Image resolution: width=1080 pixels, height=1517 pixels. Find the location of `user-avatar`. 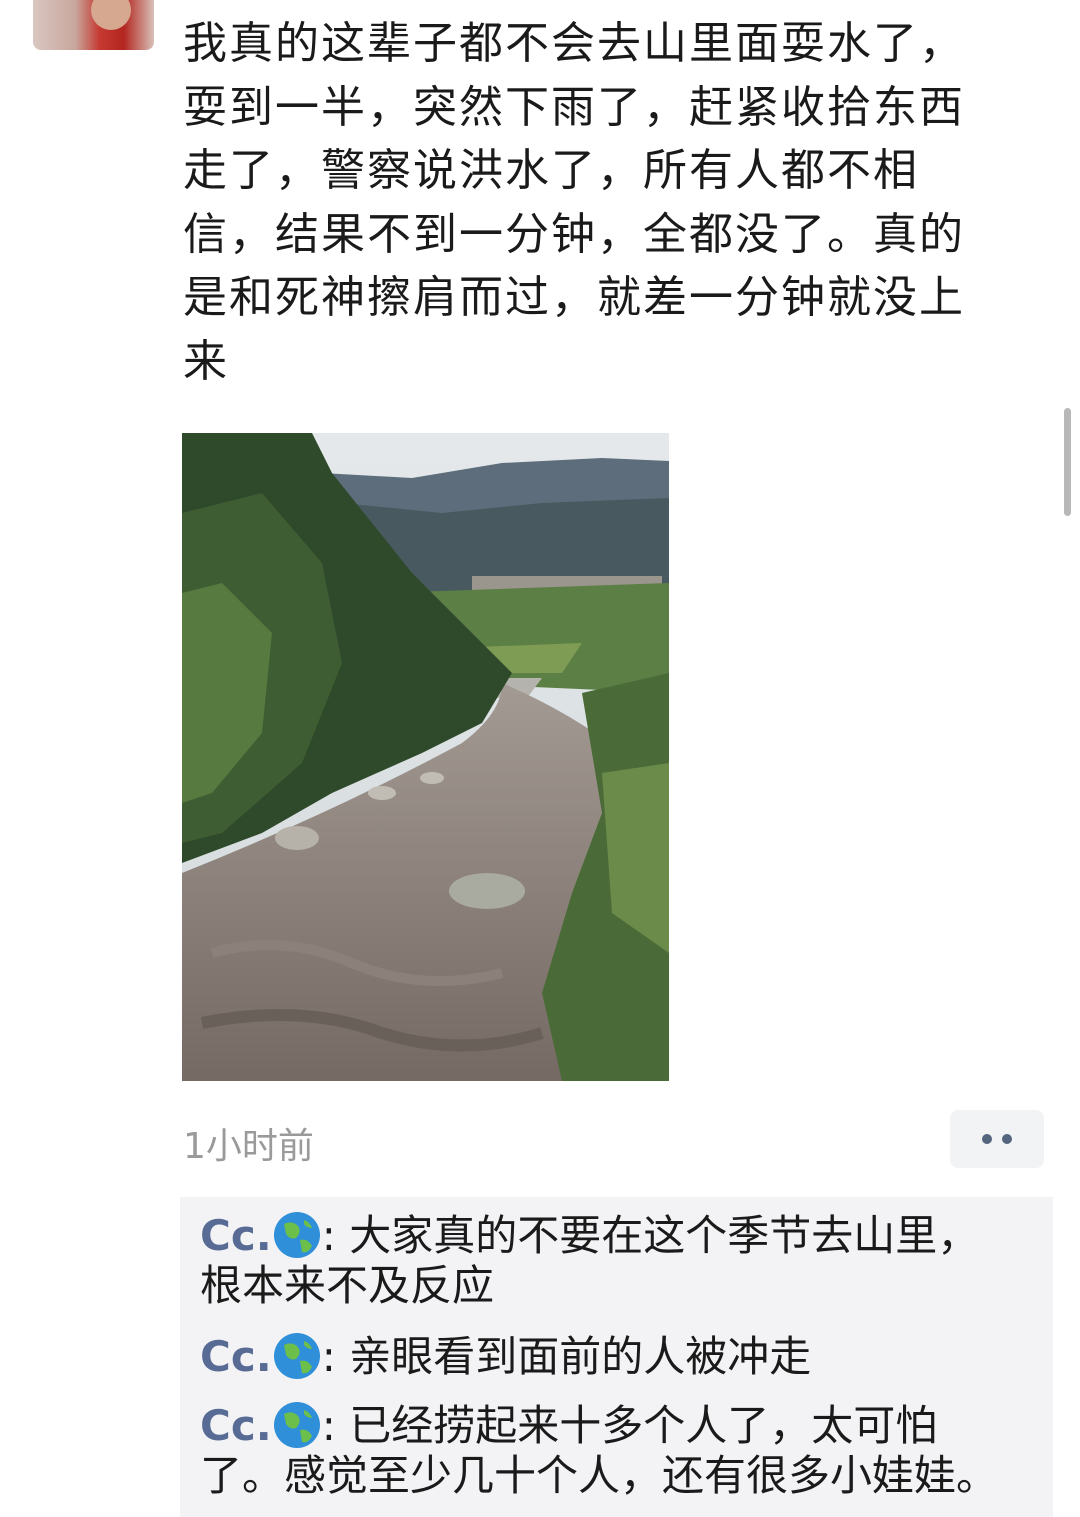

user-avatar is located at coordinates (93, 25).